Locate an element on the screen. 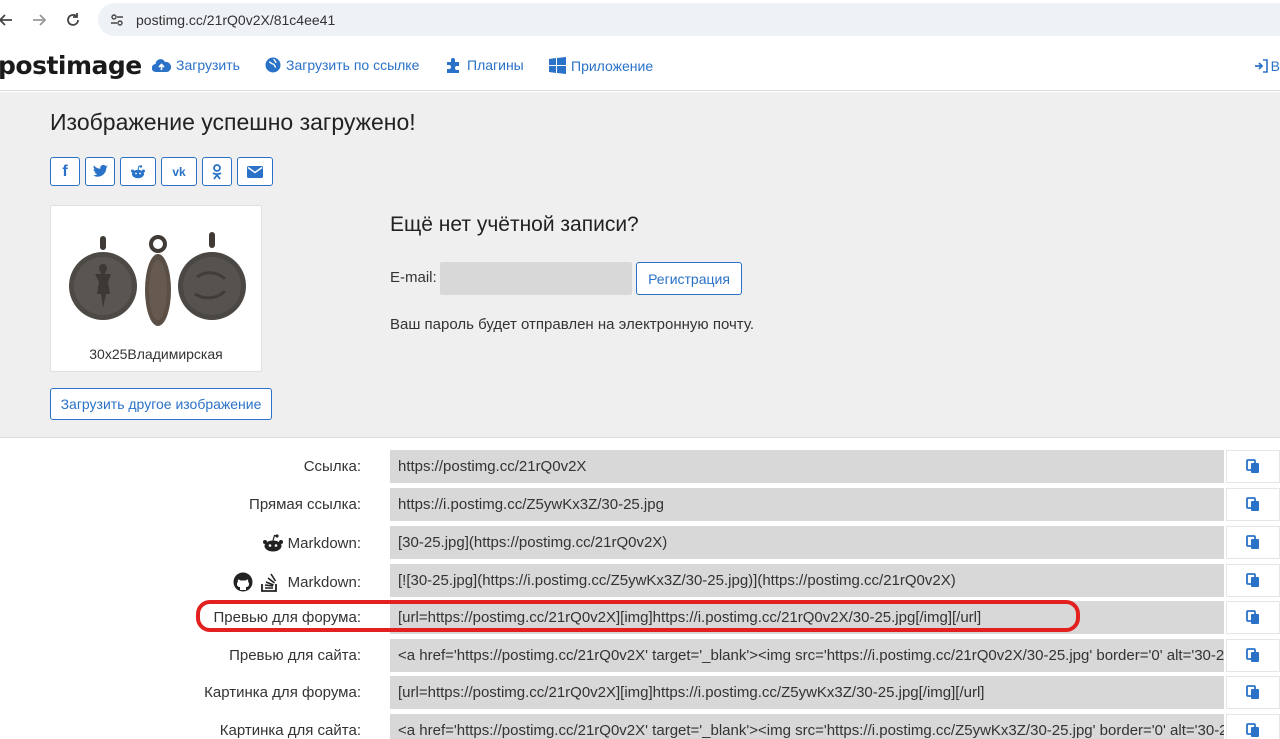  browser-toolbar: postimg.cc/21rQ0v2X/81c4ee41 is located at coordinates (640, 20).